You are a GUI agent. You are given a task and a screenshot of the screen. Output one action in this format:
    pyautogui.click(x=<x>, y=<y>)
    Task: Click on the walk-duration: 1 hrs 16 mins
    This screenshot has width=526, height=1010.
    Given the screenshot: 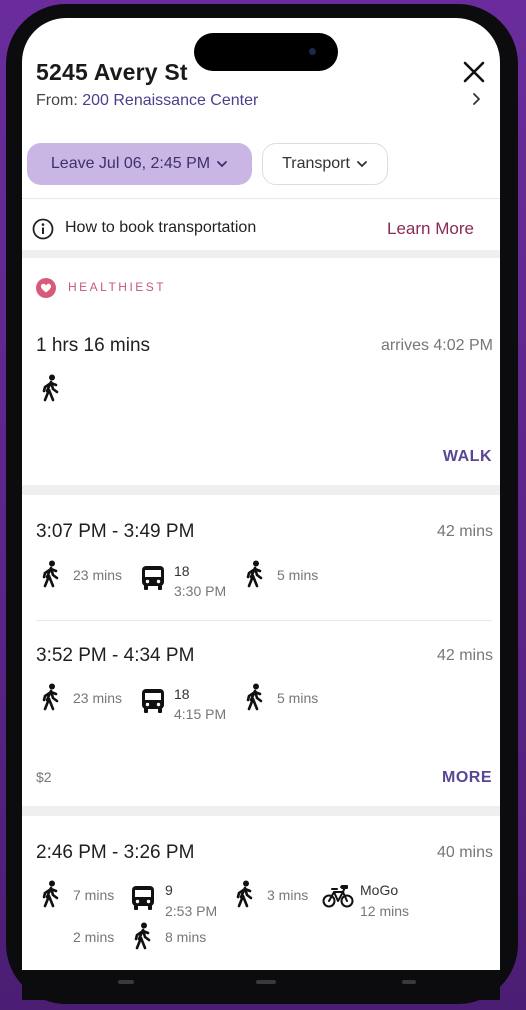 What is the action you would take?
    pyautogui.click(x=93, y=345)
    